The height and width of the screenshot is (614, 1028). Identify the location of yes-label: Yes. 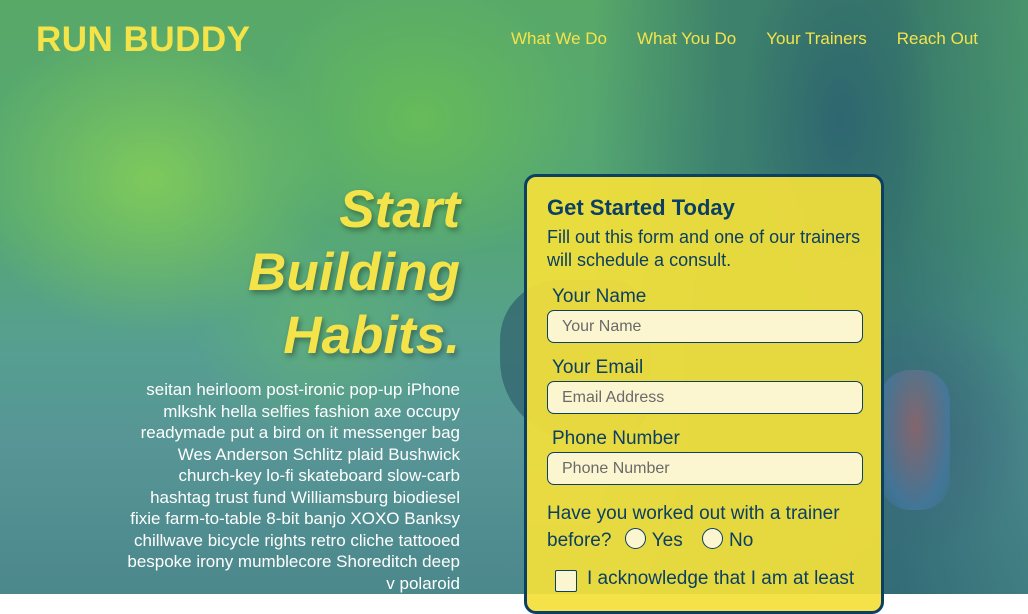
(667, 540).